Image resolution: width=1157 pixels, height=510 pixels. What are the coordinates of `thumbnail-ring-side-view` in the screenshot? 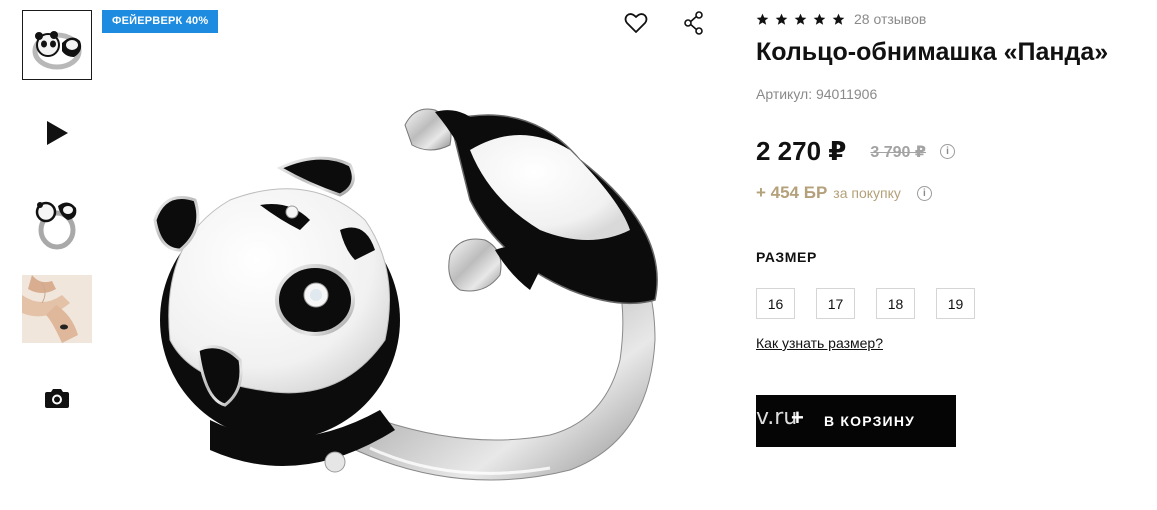 It's located at (57, 221).